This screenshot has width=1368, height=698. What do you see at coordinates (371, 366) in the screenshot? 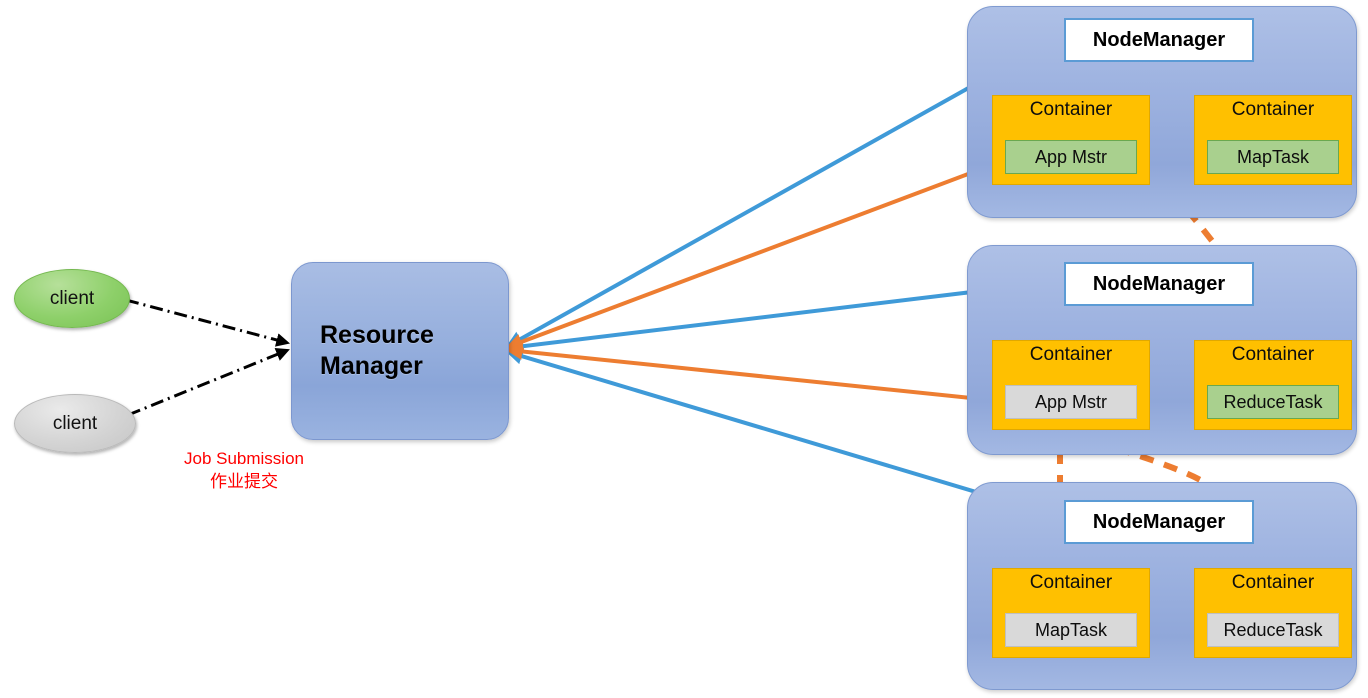
I see `resource-manager-line2: Manager` at bounding box center [371, 366].